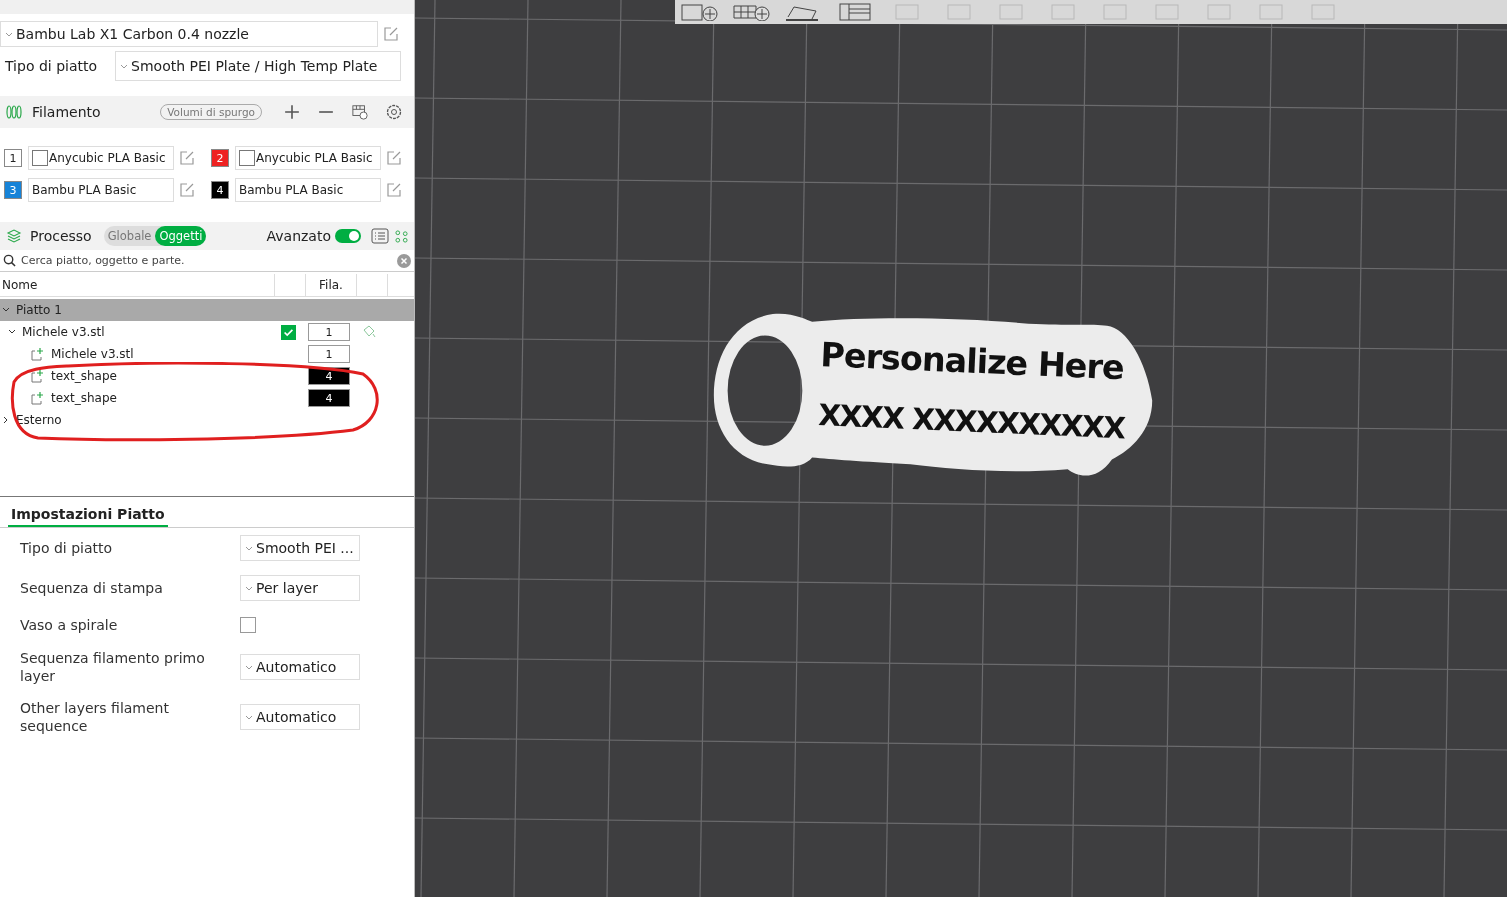  I want to click on add-icon, so click(292, 112).